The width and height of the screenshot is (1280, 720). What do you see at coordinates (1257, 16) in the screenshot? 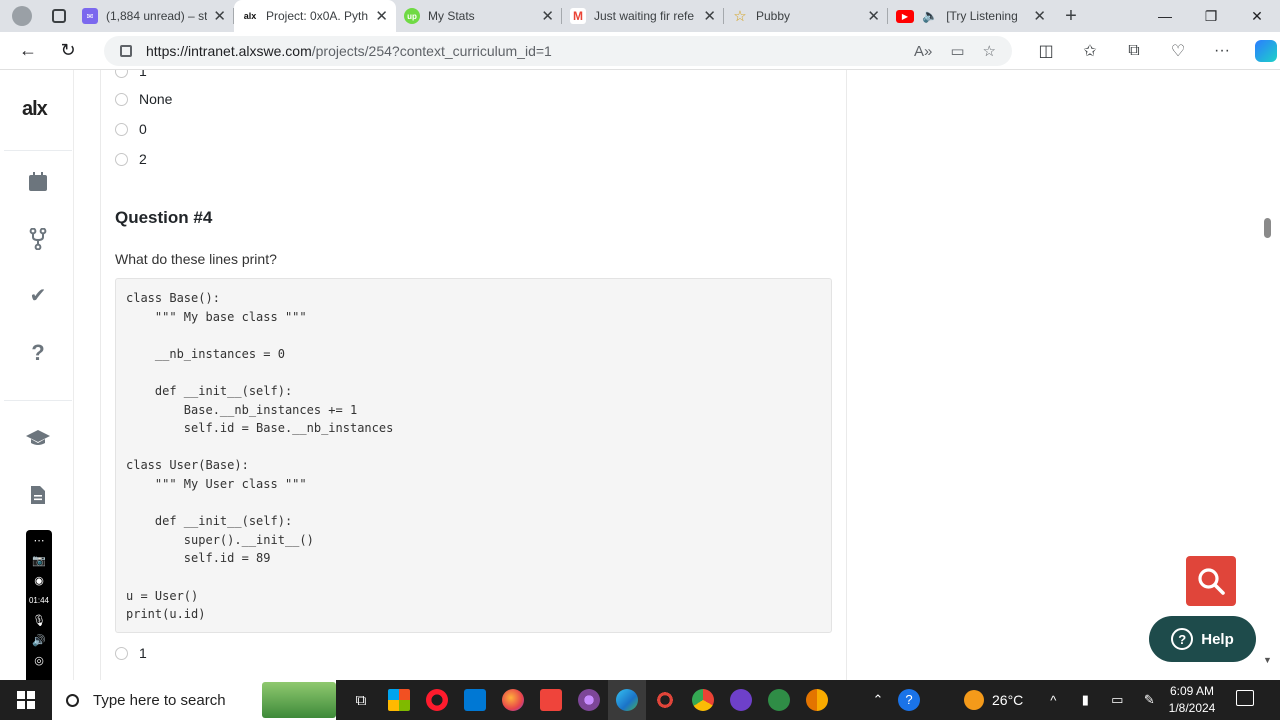
I see `close-window-icon: ✕` at bounding box center [1257, 16].